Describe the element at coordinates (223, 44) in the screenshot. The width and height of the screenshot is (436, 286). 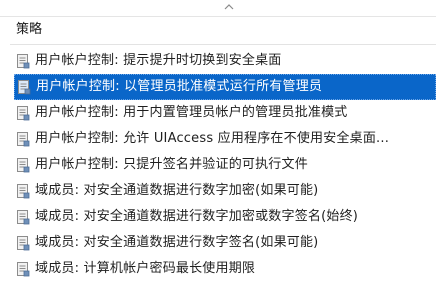
I see `header-divider` at that location.